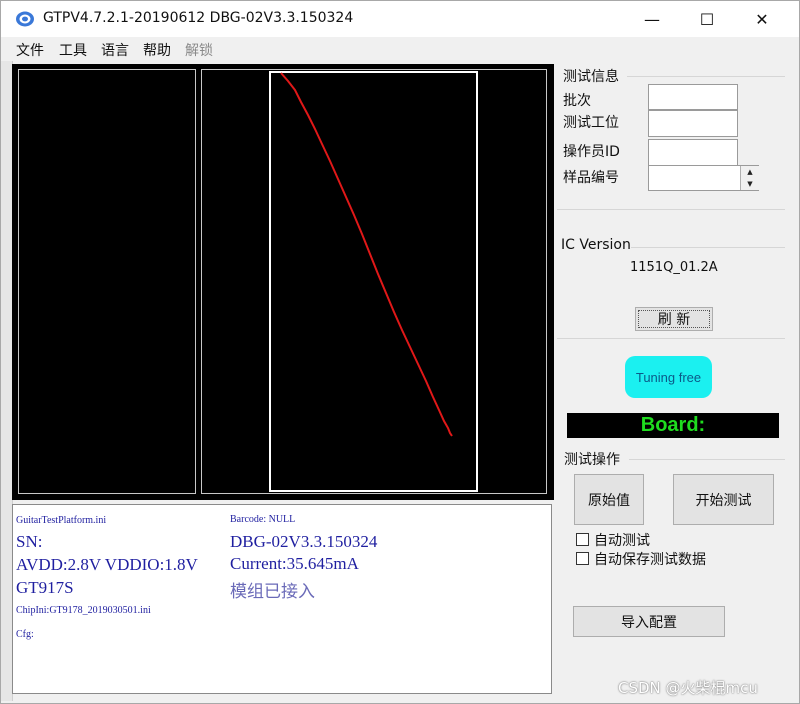  Describe the element at coordinates (591, 178) in the screenshot. I see `sample-number-label: 样品编号` at that location.